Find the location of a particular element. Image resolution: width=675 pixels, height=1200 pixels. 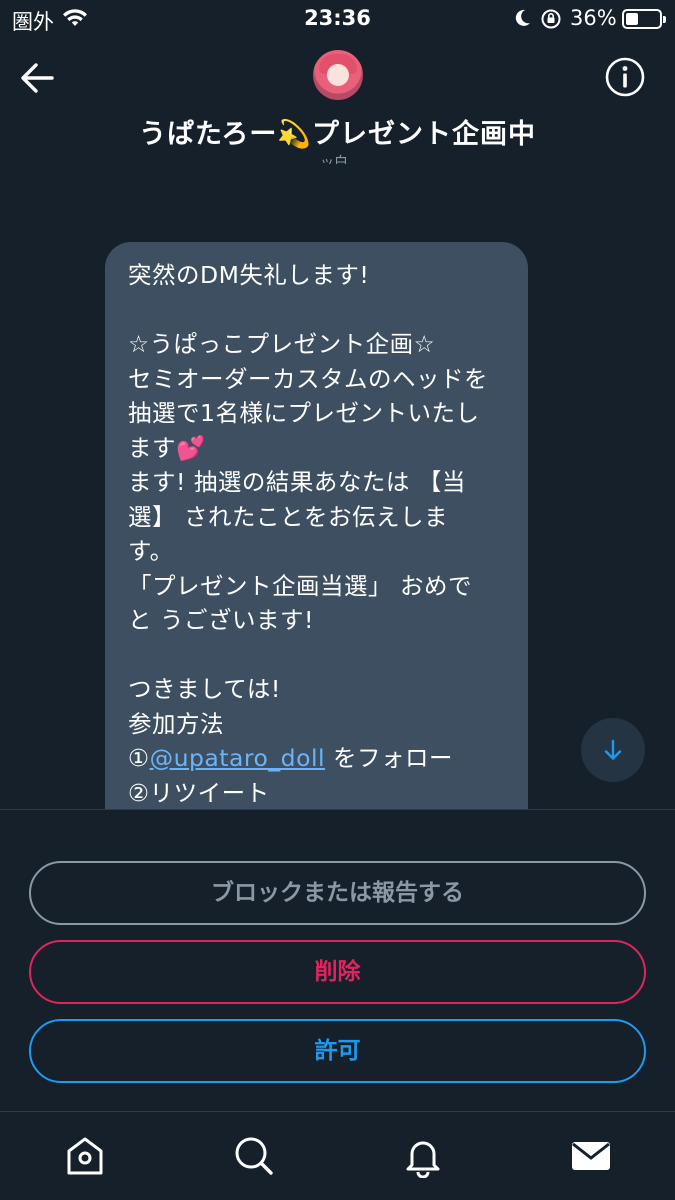

status-bar: 圏外 23:36 36% is located at coordinates (337, 20).